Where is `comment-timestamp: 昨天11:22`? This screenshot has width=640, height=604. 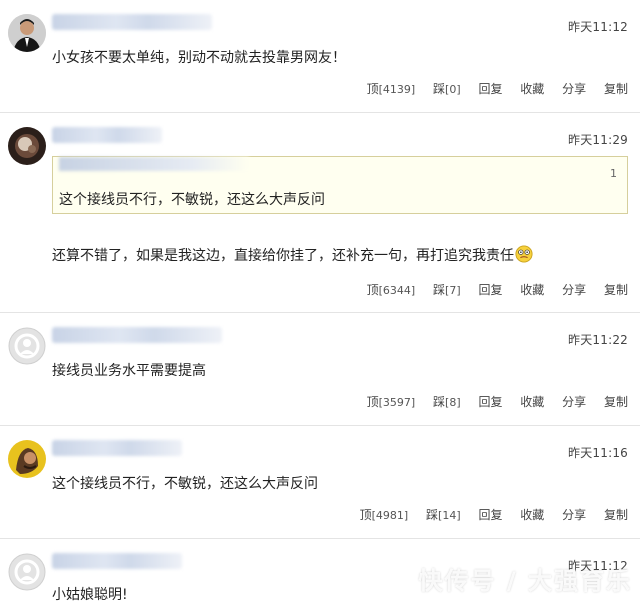
comment-timestamp: 昨天11:22 is located at coordinates (598, 340).